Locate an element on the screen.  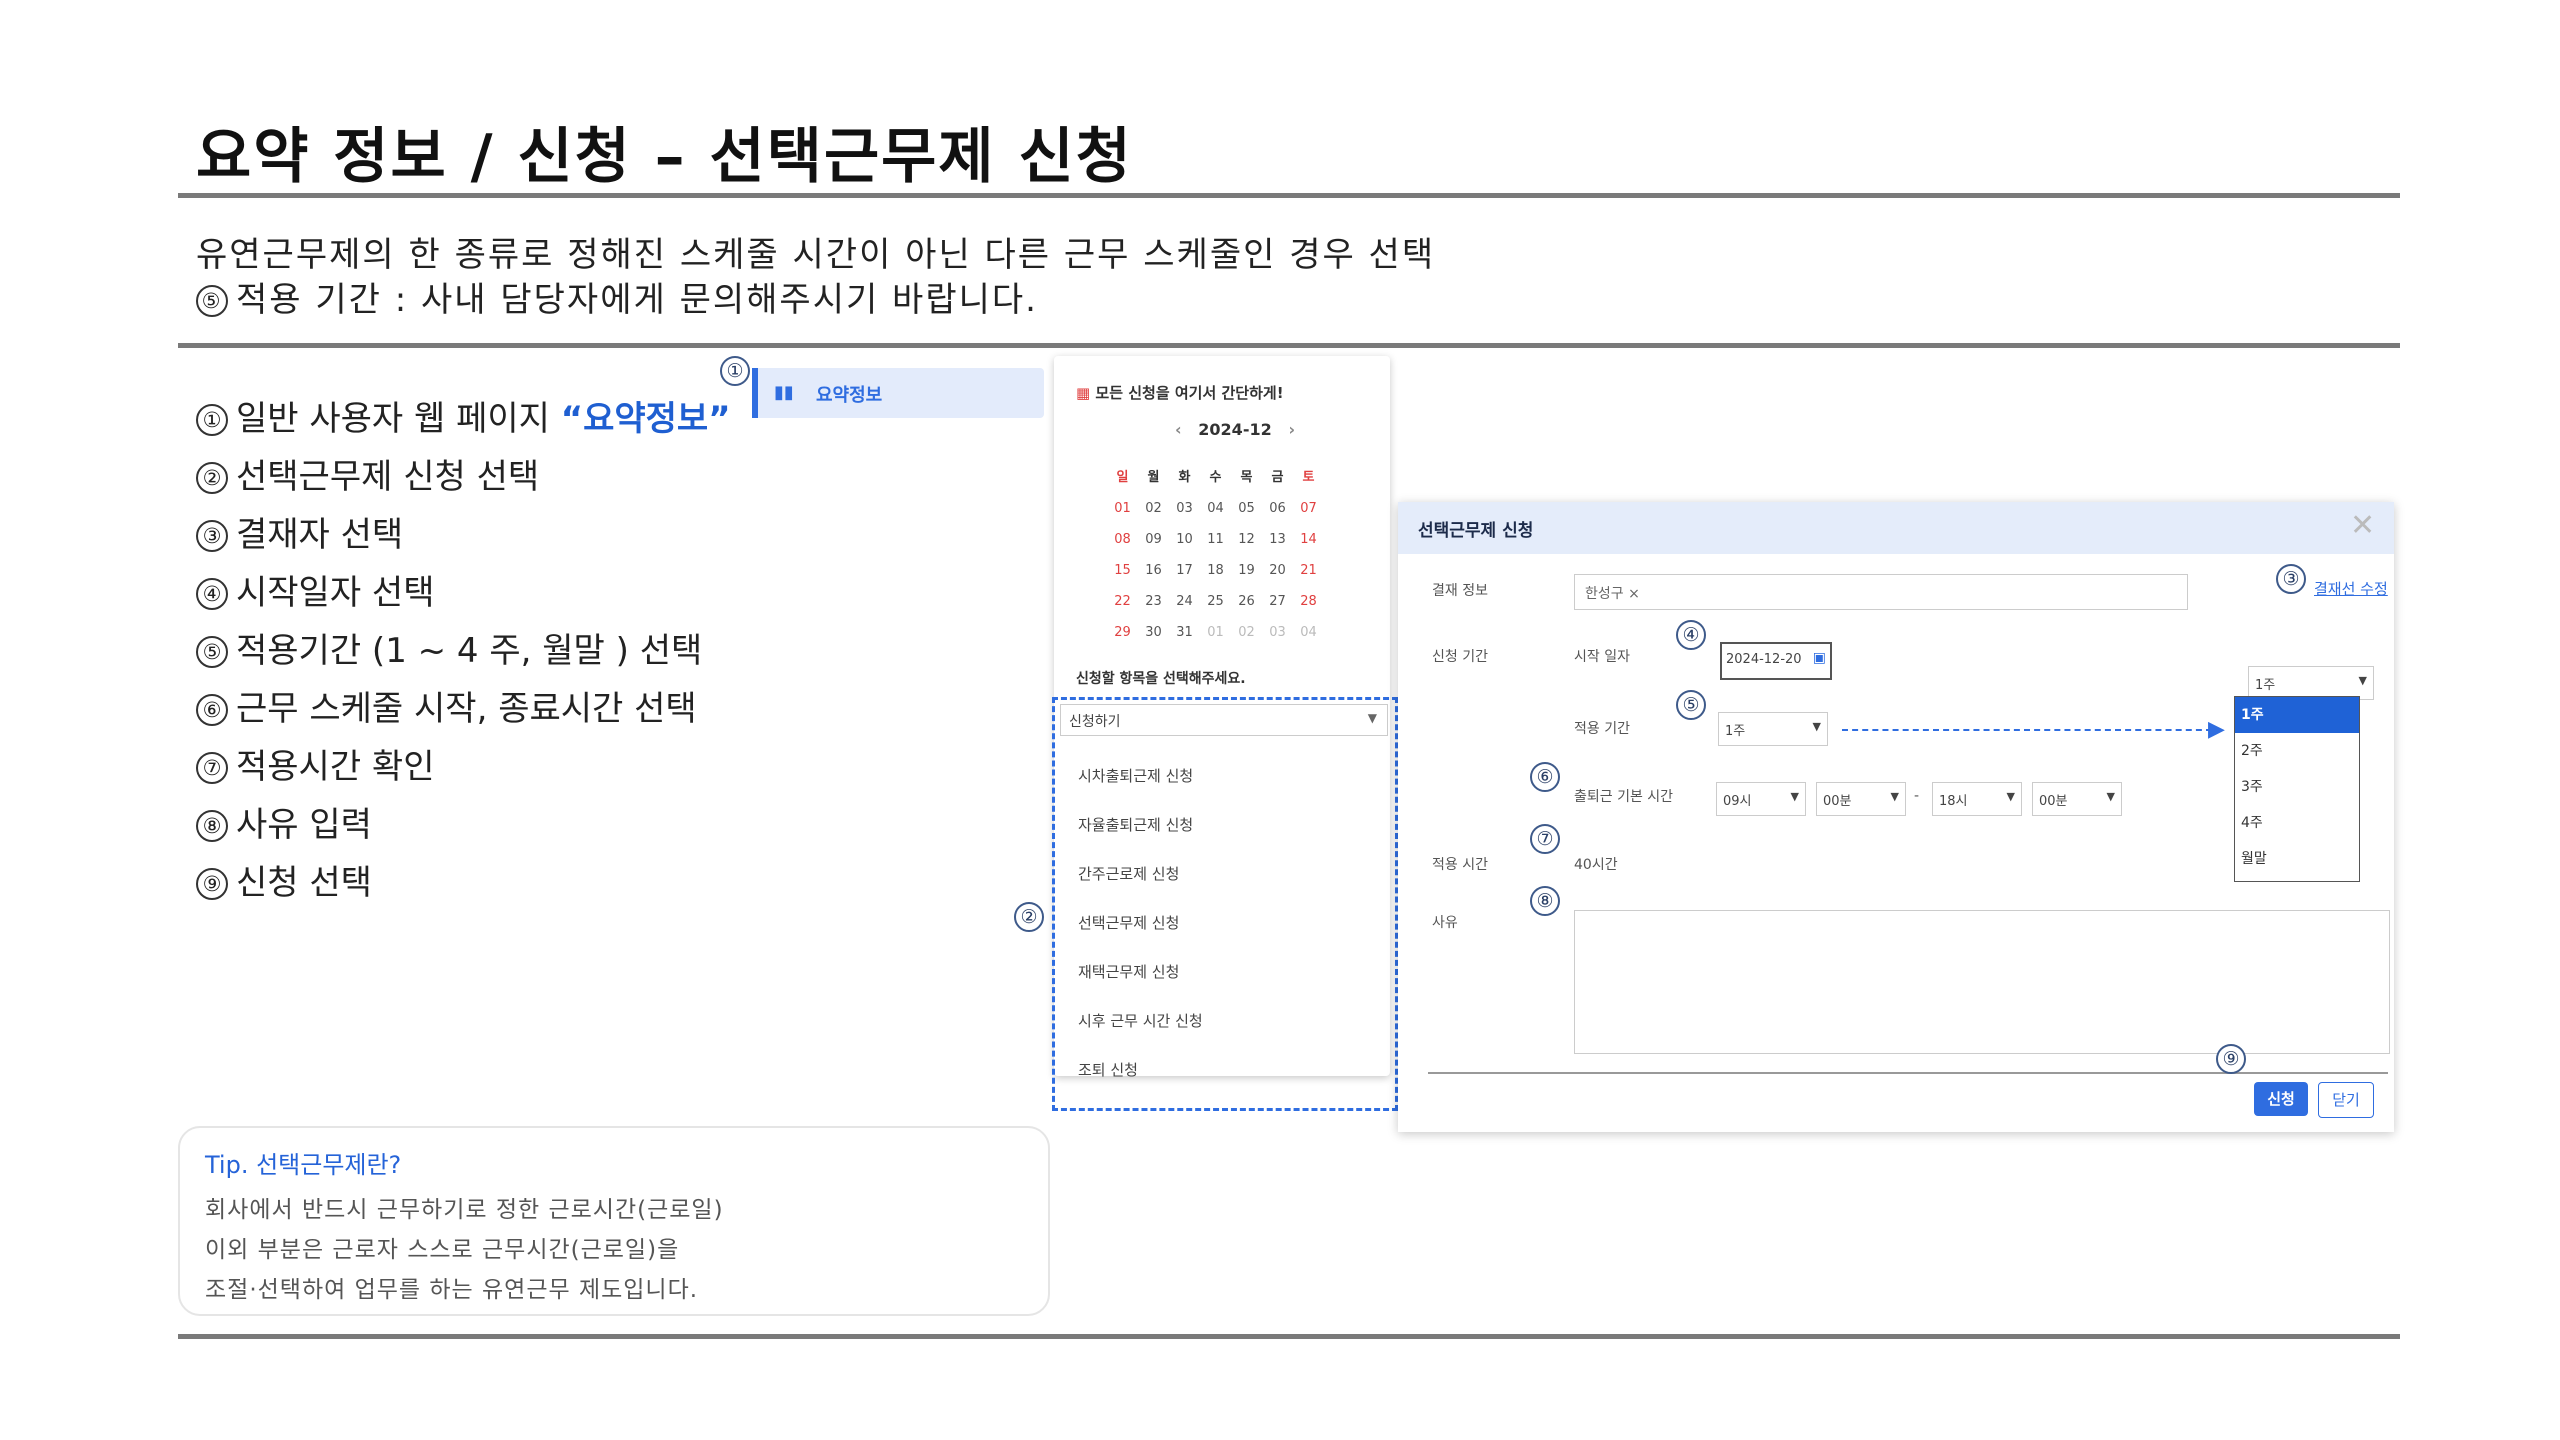
calendar-week: 08 09 10 11 12 13 14 is located at coordinates (1215, 537).